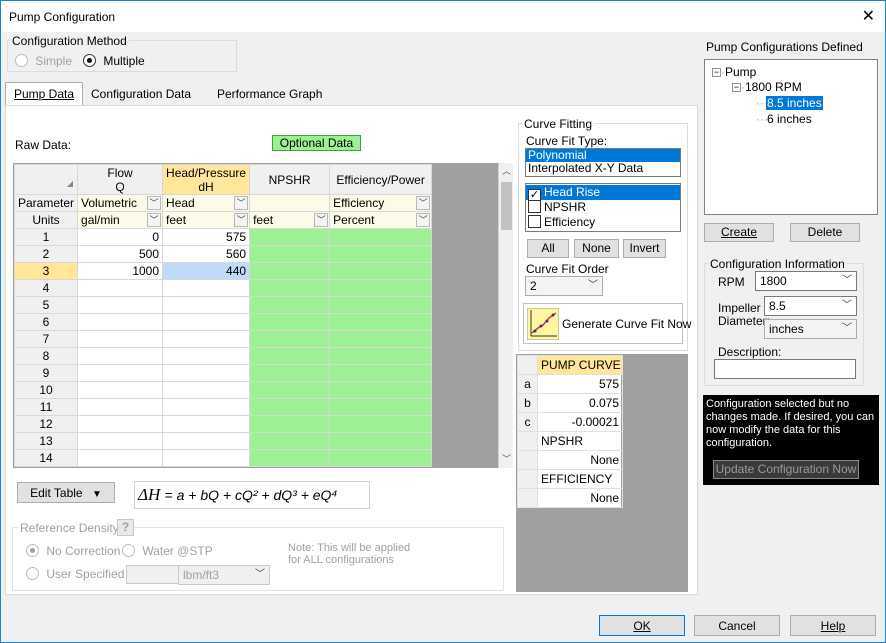 Image resolution: width=886 pixels, height=643 pixels. I want to click on optional-data-button: Optional Data, so click(316, 143).